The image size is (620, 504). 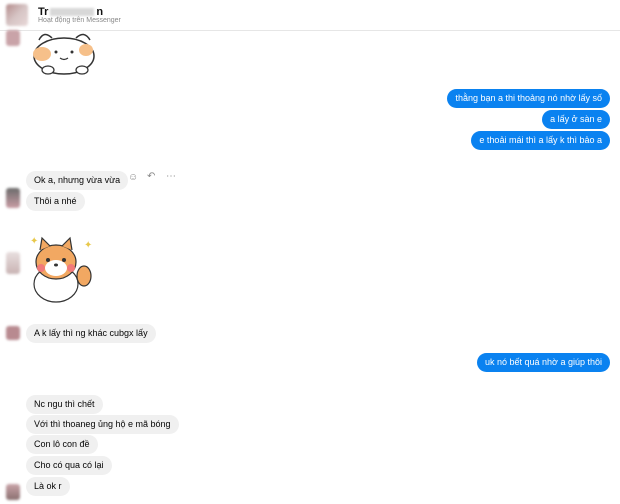 I want to click on outgoing-message: uk nó bết quá nhờ a giúp thôi, so click(x=543, y=362).